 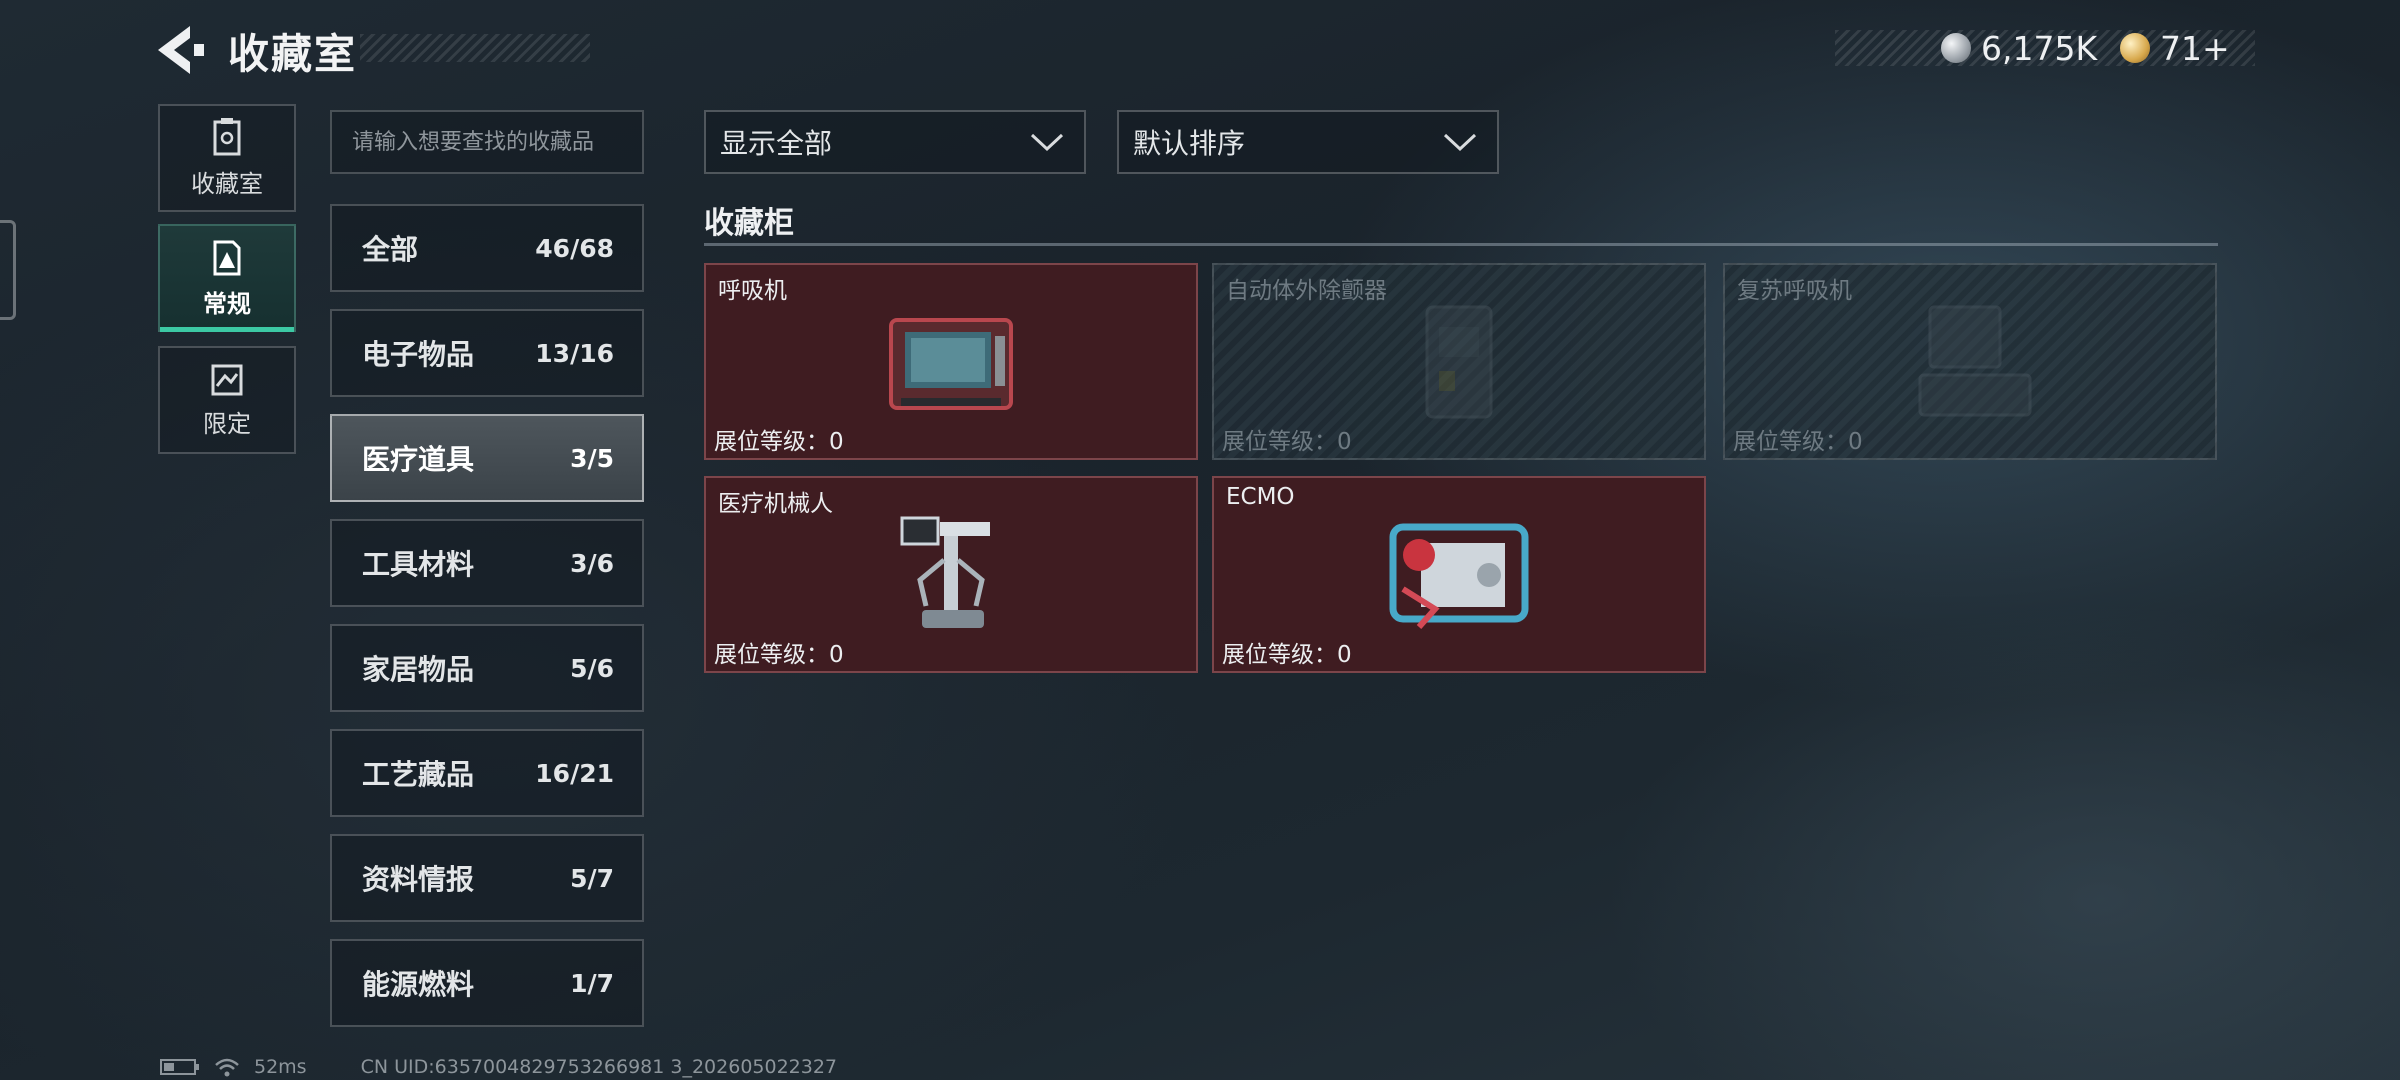 What do you see at coordinates (2195, 48) in the screenshot?
I see `gold-currency-value: 71+` at bounding box center [2195, 48].